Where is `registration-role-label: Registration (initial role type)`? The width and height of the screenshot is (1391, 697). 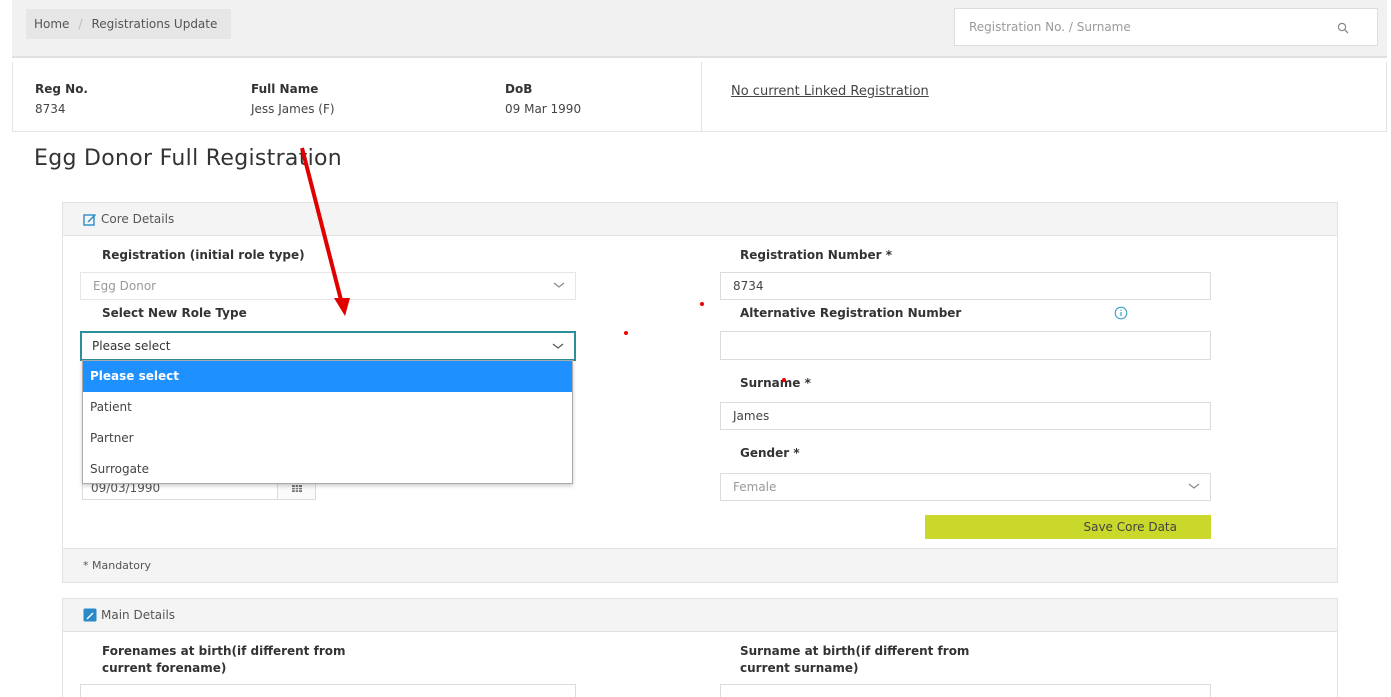
registration-role-label: Registration (initial role type) is located at coordinates (203, 255).